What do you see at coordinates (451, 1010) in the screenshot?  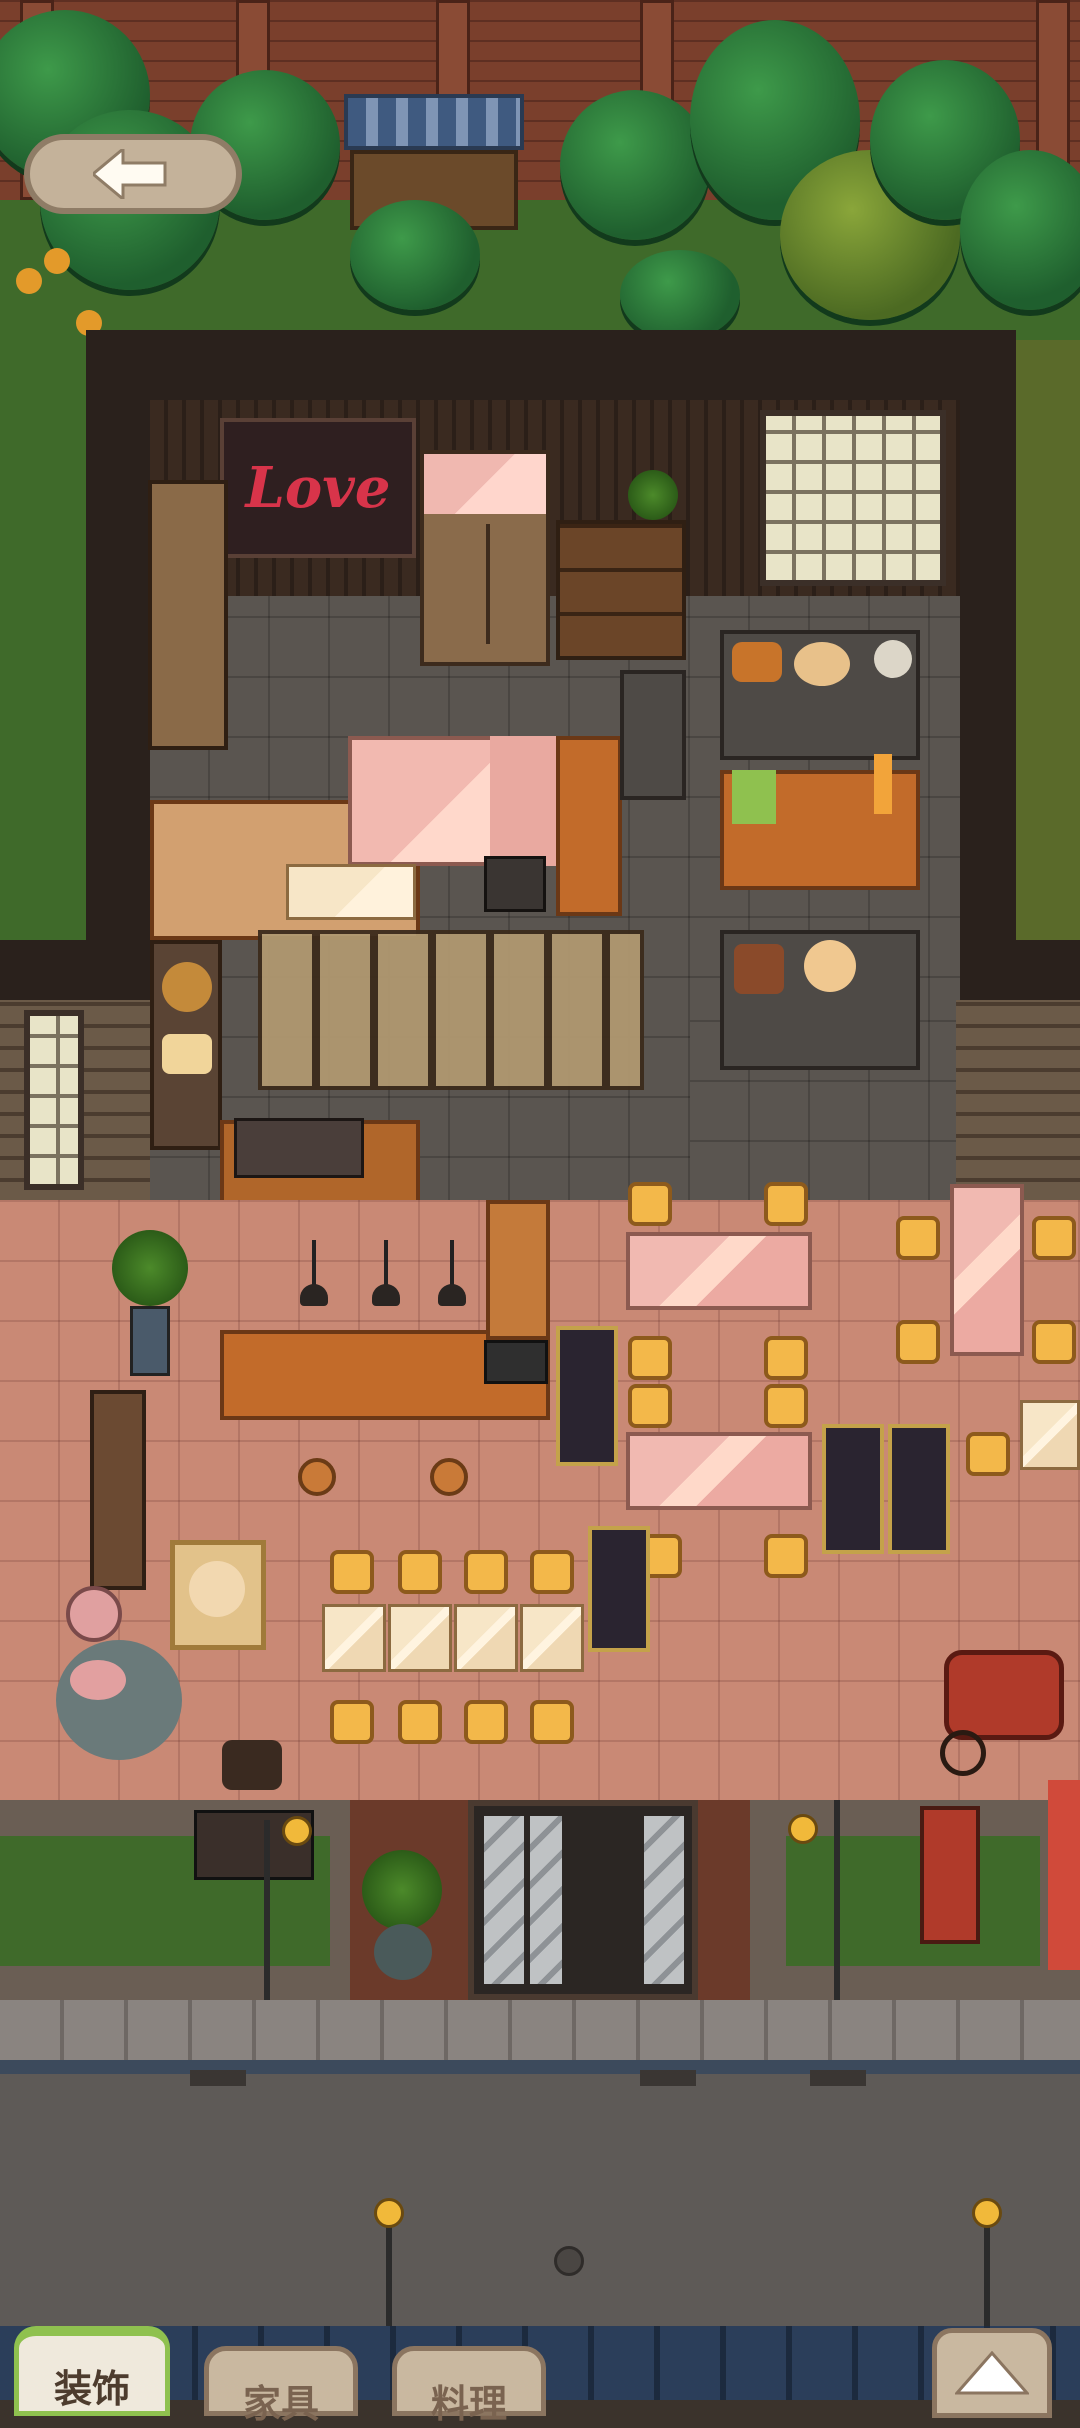 I see `folding-screen` at bounding box center [451, 1010].